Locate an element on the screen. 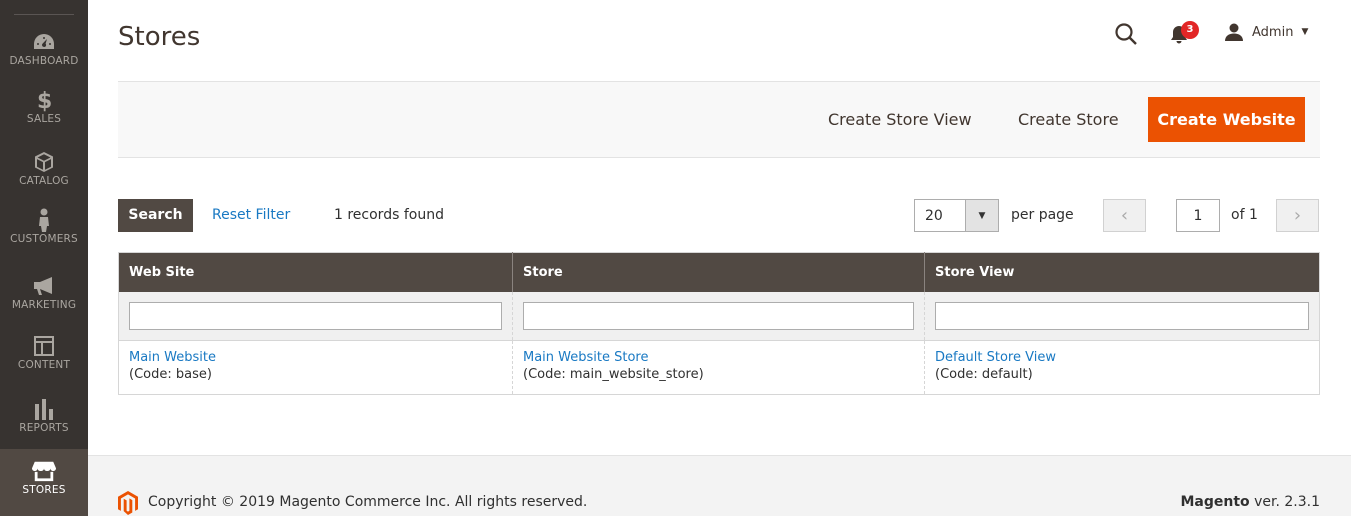  dollar-icon: $ is located at coordinates (44, 100).